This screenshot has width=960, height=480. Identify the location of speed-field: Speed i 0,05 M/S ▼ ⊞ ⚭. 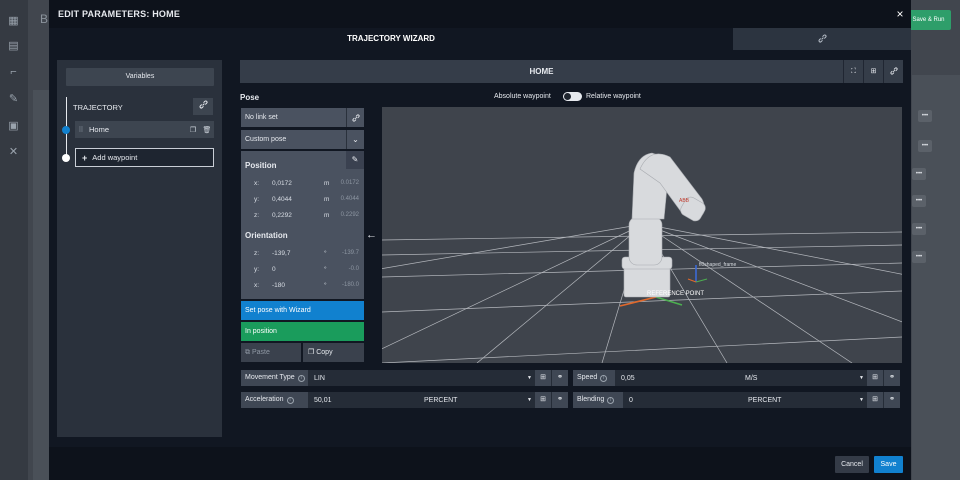
(736, 378).